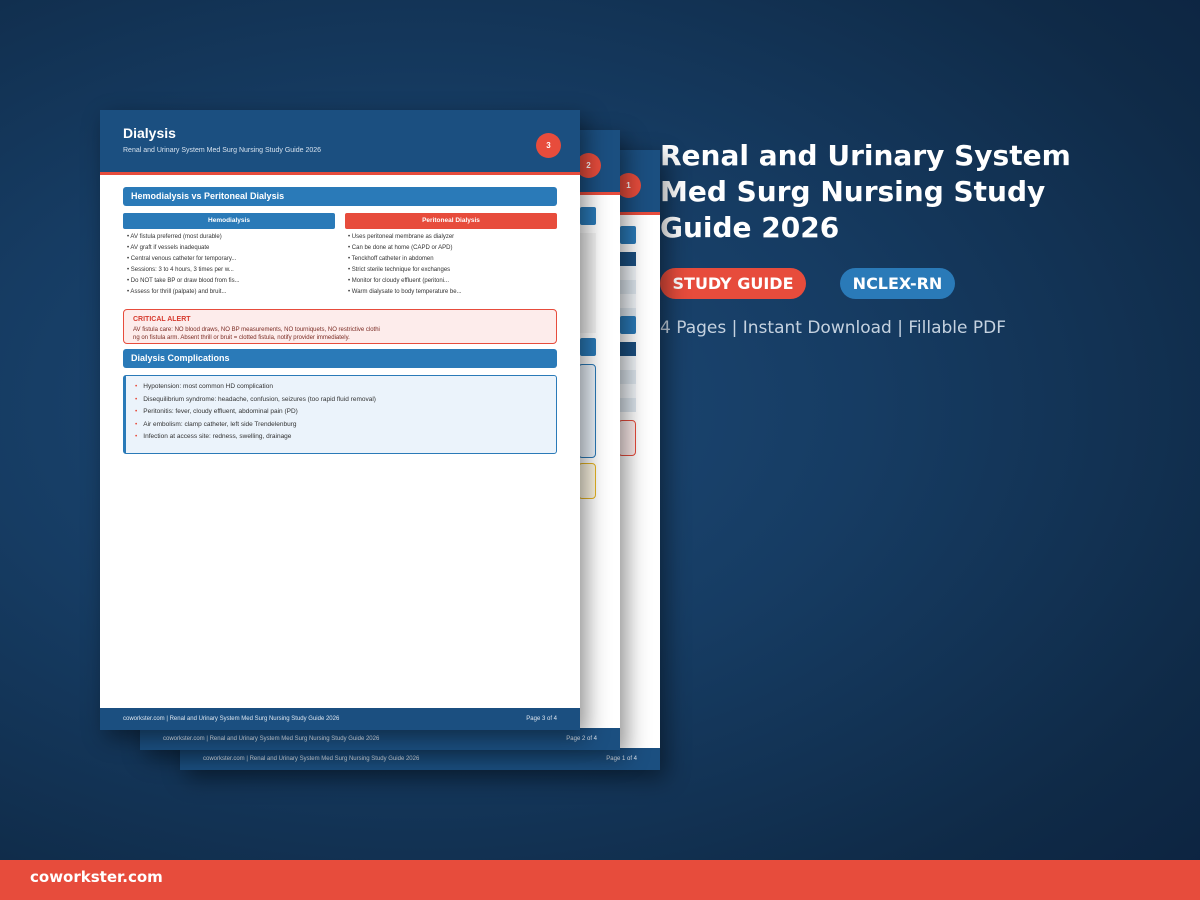  What do you see at coordinates (399, 270) in the screenshot?
I see `list-item: • Strict sterile technique for exchanges` at bounding box center [399, 270].